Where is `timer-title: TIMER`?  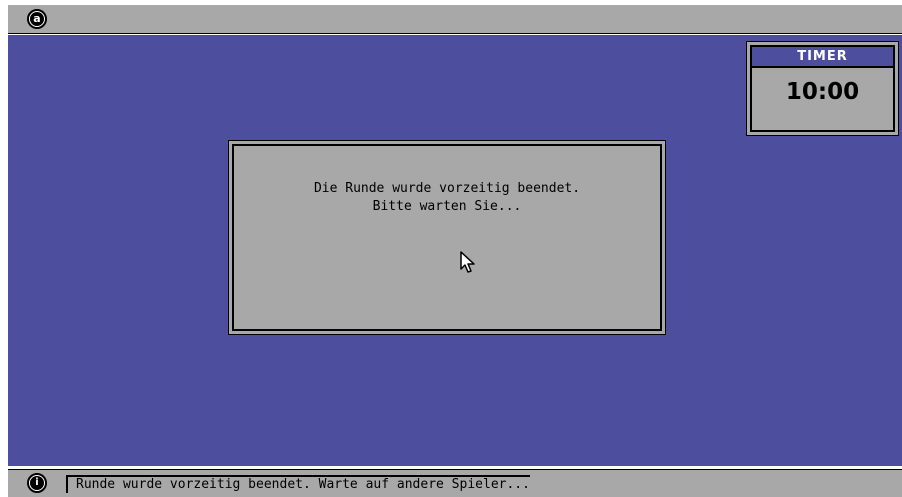
timer-title: TIMER is located at coordinates (822, 57).